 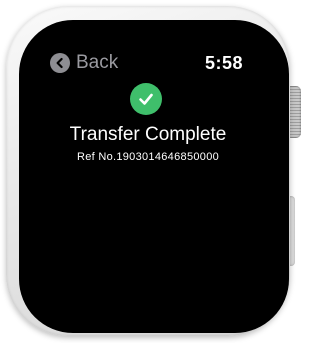 What do you see at coordinates (146, 99) in the screenshot?
I see `checkmark-circle-icon` at bounding box center [146, 99].